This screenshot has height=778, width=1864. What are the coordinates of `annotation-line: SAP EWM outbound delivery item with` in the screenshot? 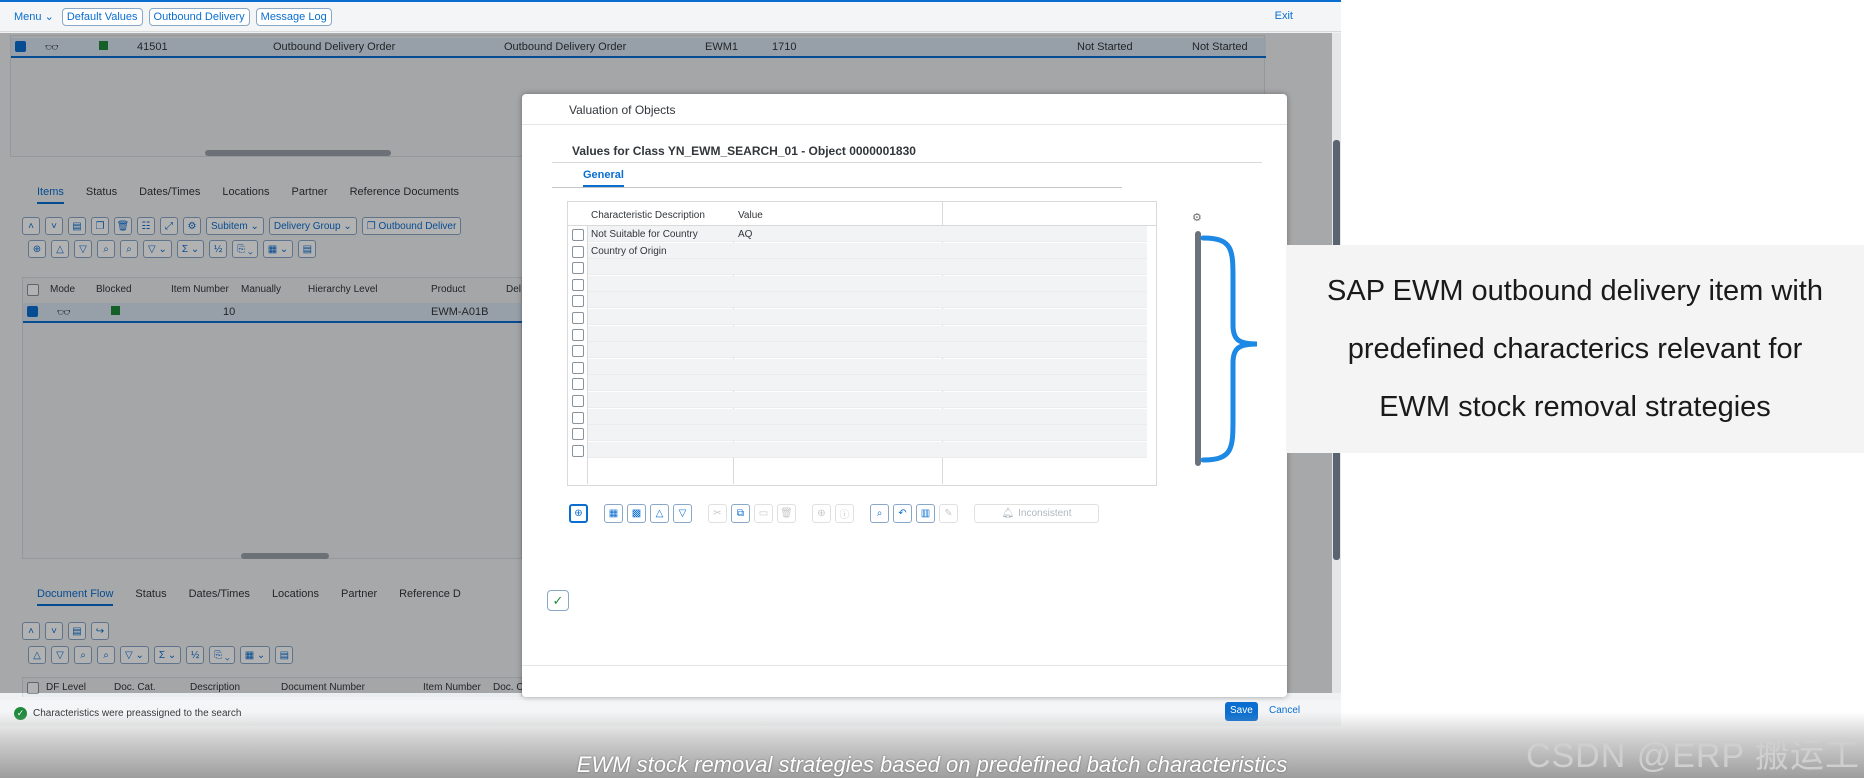 It's located at (1575, 291).